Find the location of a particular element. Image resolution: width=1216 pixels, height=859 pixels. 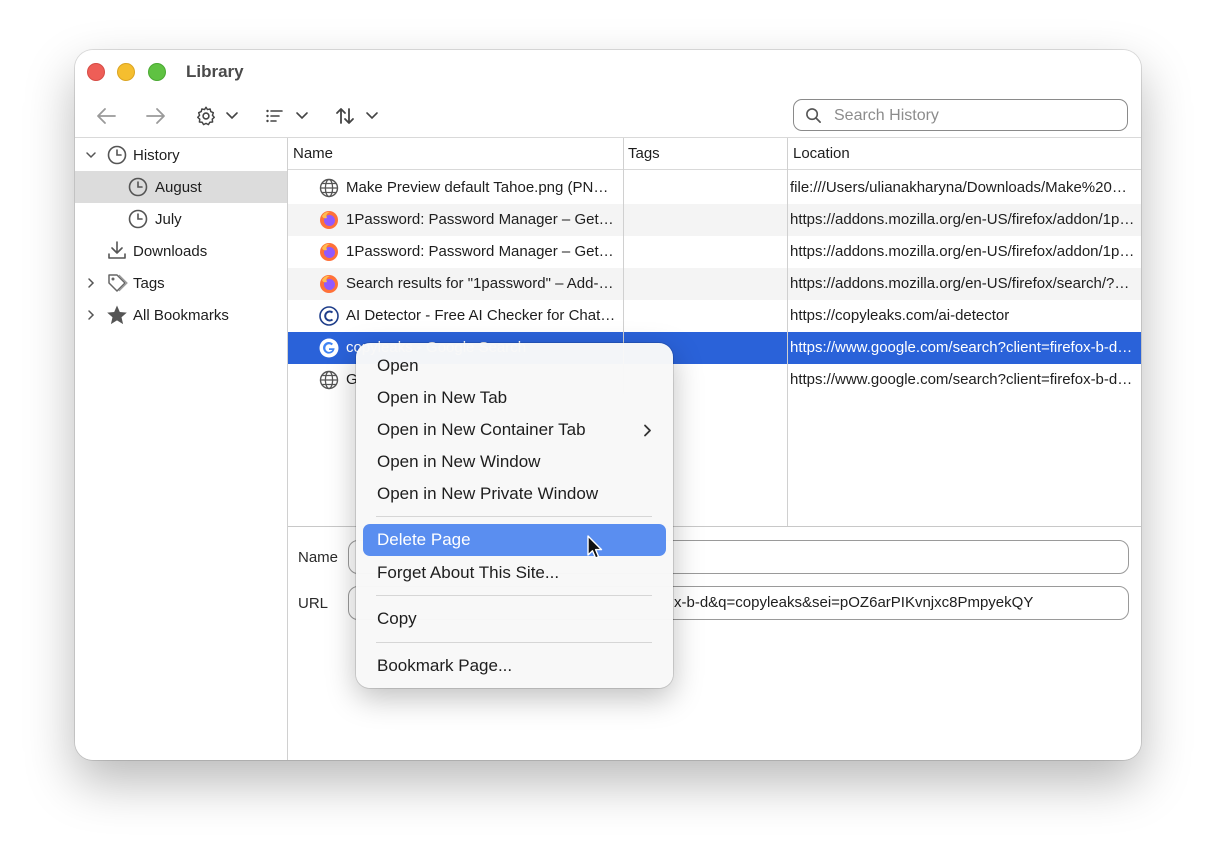

column-header-name: Name is located at coordinates (455, 154).